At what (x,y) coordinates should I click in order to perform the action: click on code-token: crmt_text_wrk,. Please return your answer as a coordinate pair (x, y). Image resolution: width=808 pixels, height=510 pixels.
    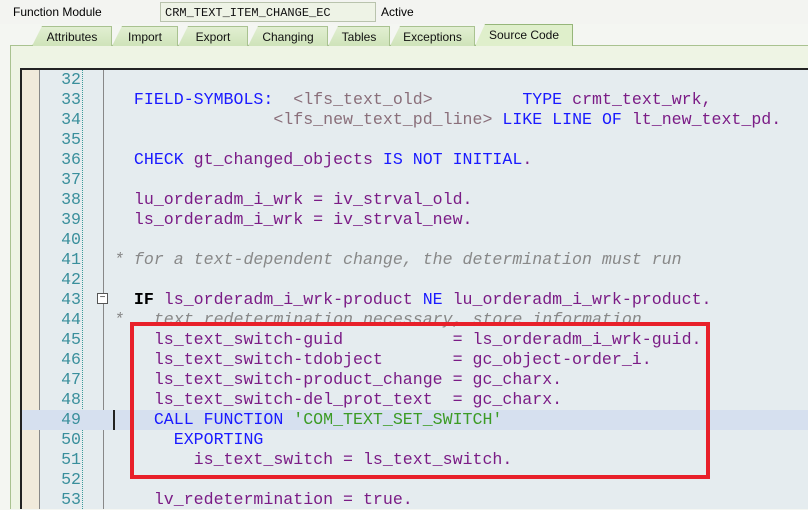
    Looking at the image, I should click on (637, 99).